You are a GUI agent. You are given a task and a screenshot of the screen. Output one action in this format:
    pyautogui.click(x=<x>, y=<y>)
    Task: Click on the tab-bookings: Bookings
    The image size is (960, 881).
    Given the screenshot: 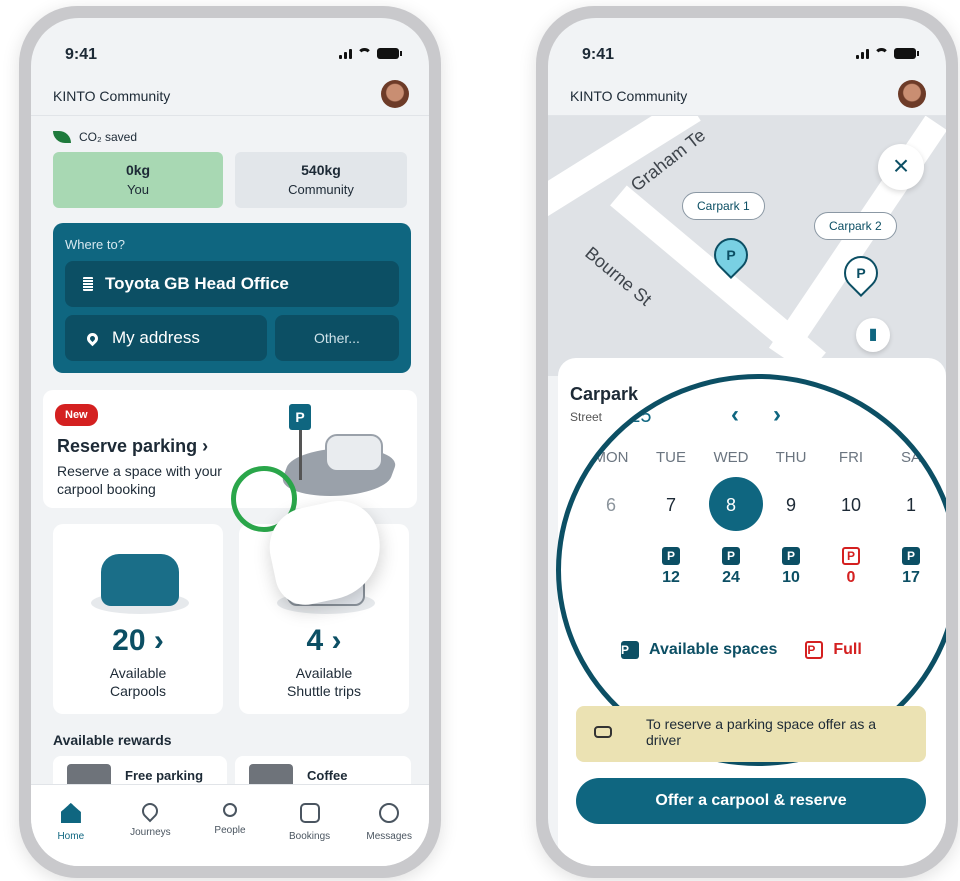 What is the action you would take?
    pyautogui.click(x=310, y=825)
    